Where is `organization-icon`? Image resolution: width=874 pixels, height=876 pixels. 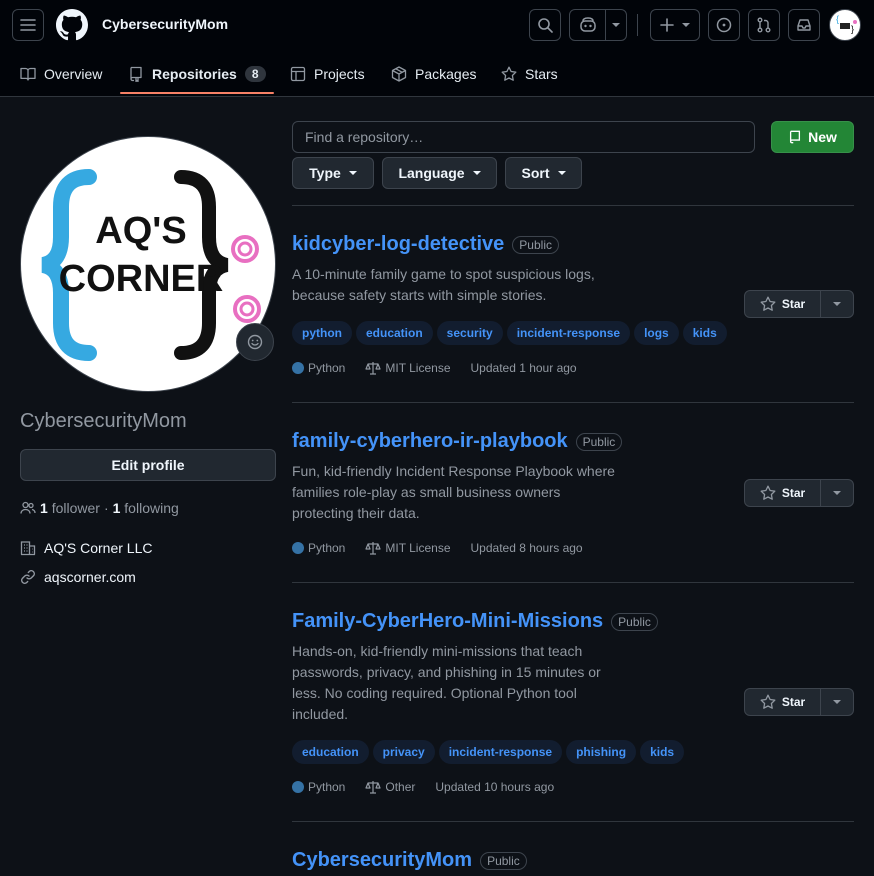 organization-icon is located at coordinates (28, 548).